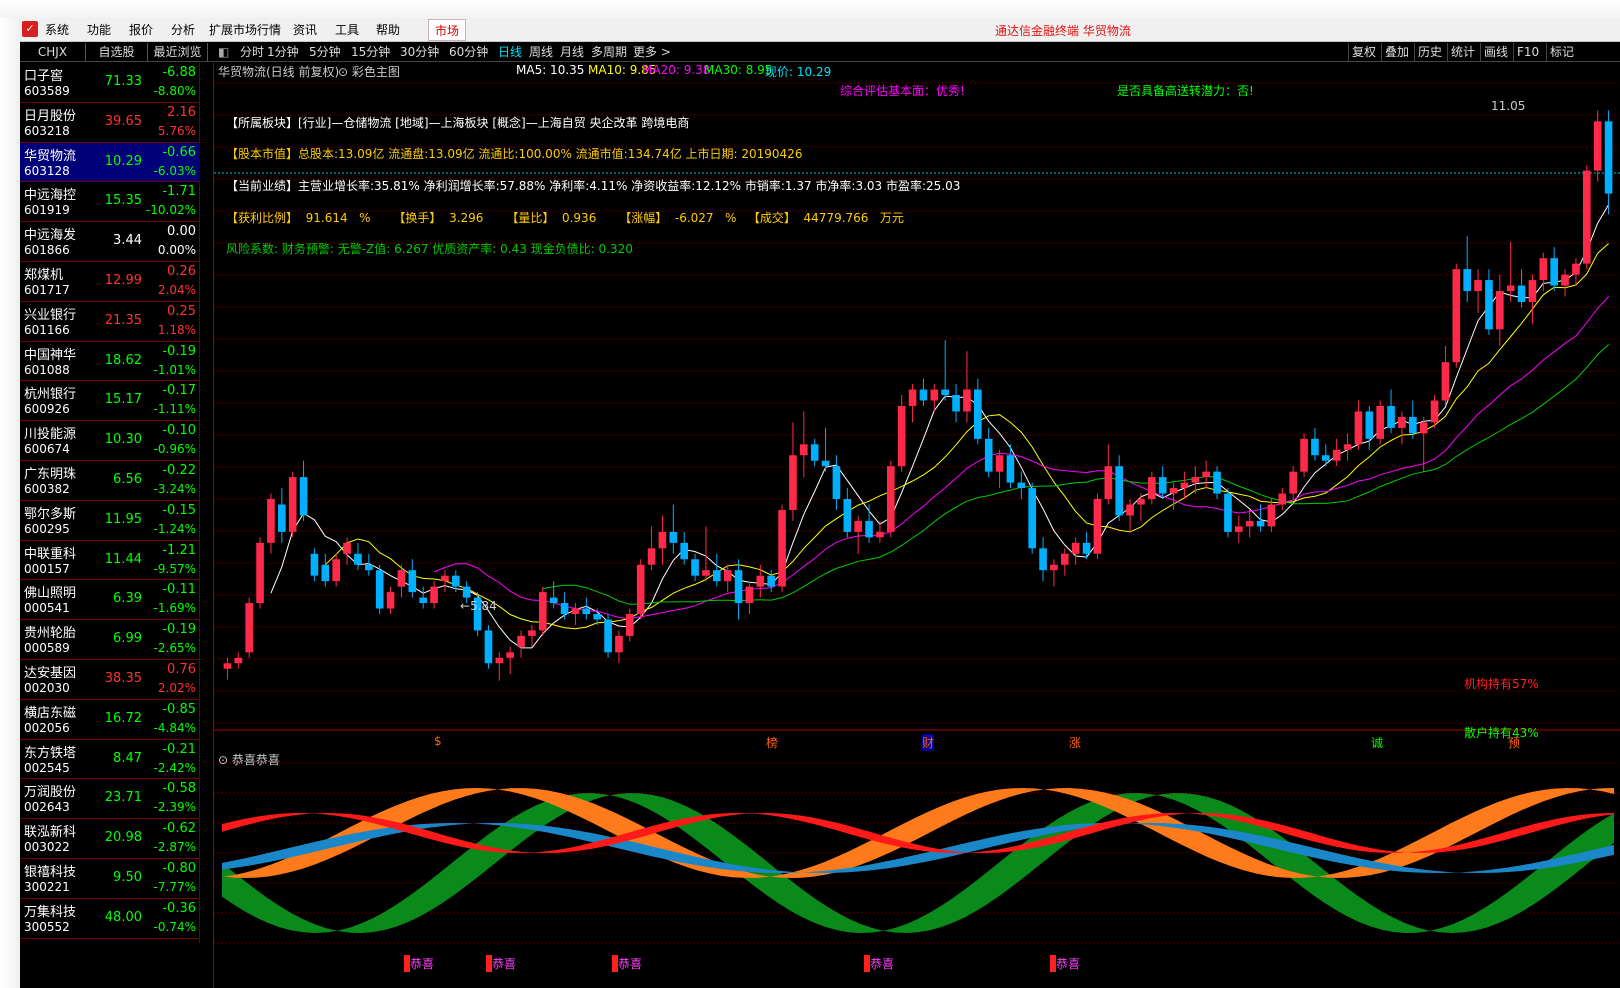  I want to click on period-tab: 更多 >, so click(652, 52).